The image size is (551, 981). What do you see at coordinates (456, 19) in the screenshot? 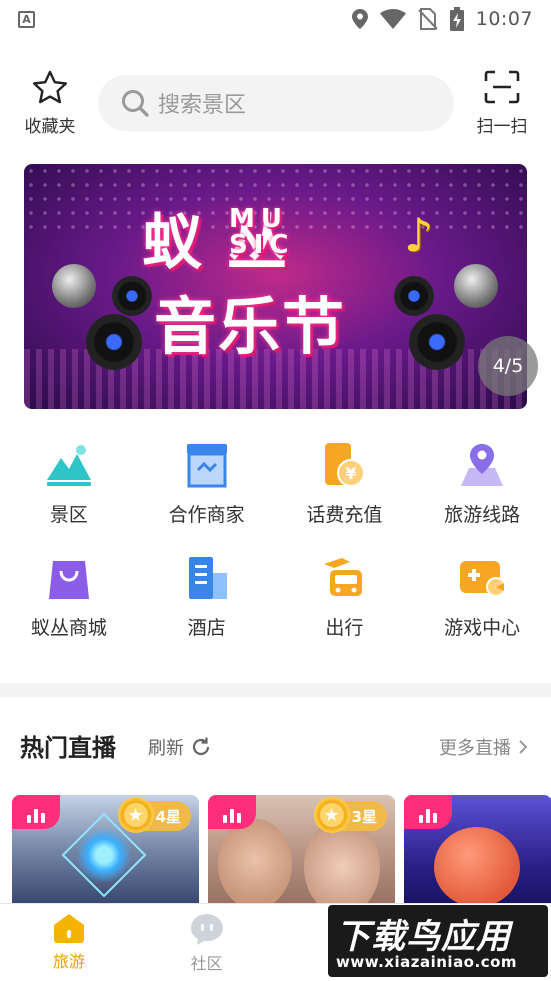
I see `battery-charging-icon` at bounding box center [456, 19].